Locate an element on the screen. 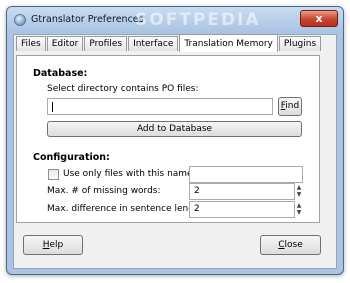 This screenshot has width=350, height=283. missing-words-input: 2 is located at coordinates (242, 191).